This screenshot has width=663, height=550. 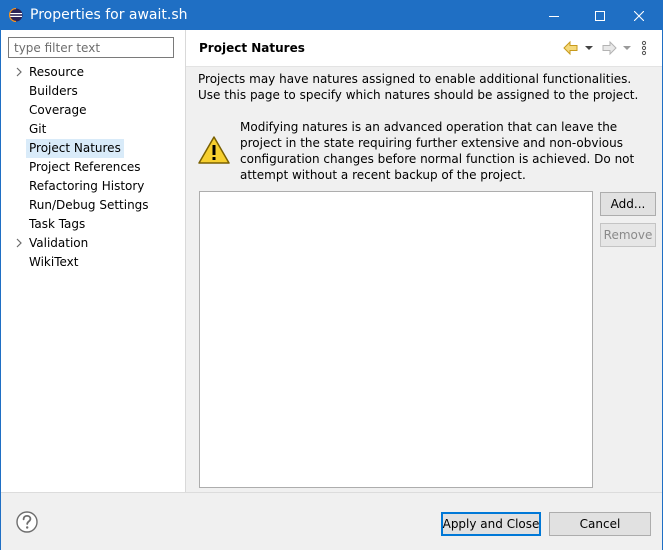 I want to click on sidebar-item-label: Git, so click(x=38, y=129).